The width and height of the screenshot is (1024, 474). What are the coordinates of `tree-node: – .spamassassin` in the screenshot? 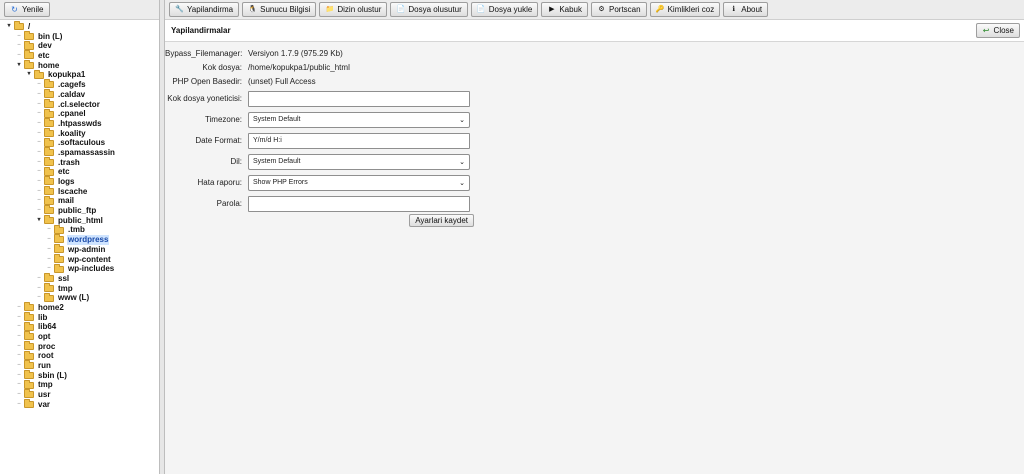 It's located at (79, 152).